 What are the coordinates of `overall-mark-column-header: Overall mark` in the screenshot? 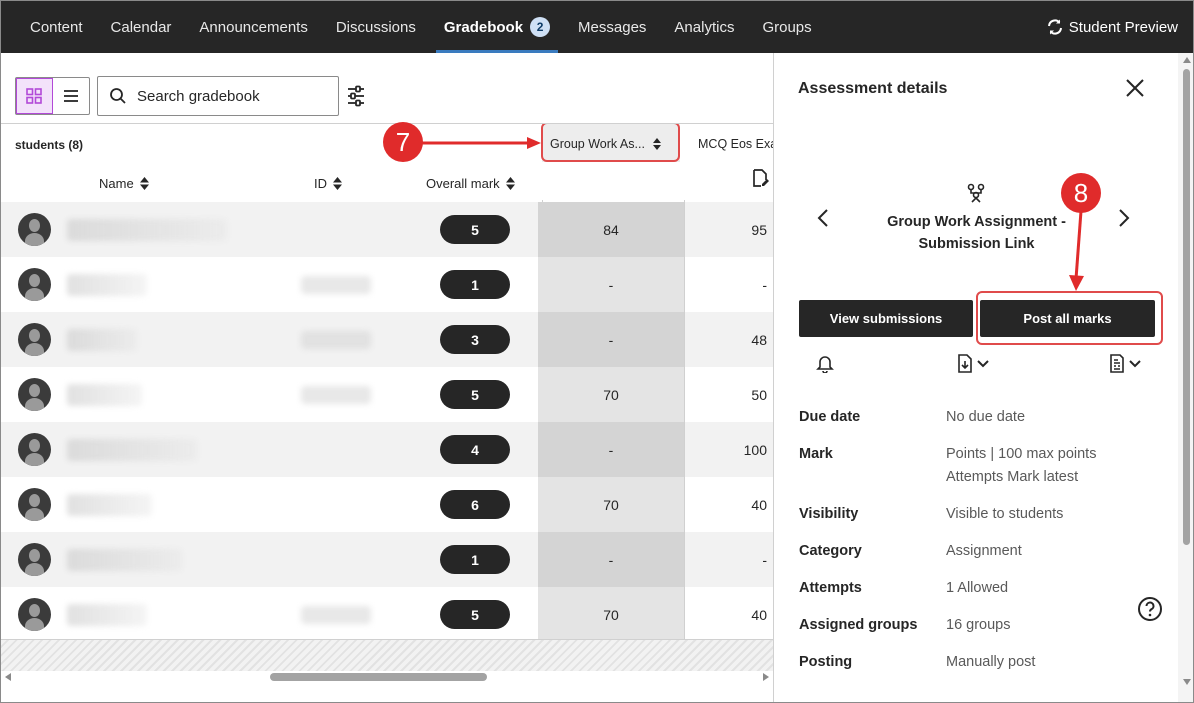 It's located at (470, 183).